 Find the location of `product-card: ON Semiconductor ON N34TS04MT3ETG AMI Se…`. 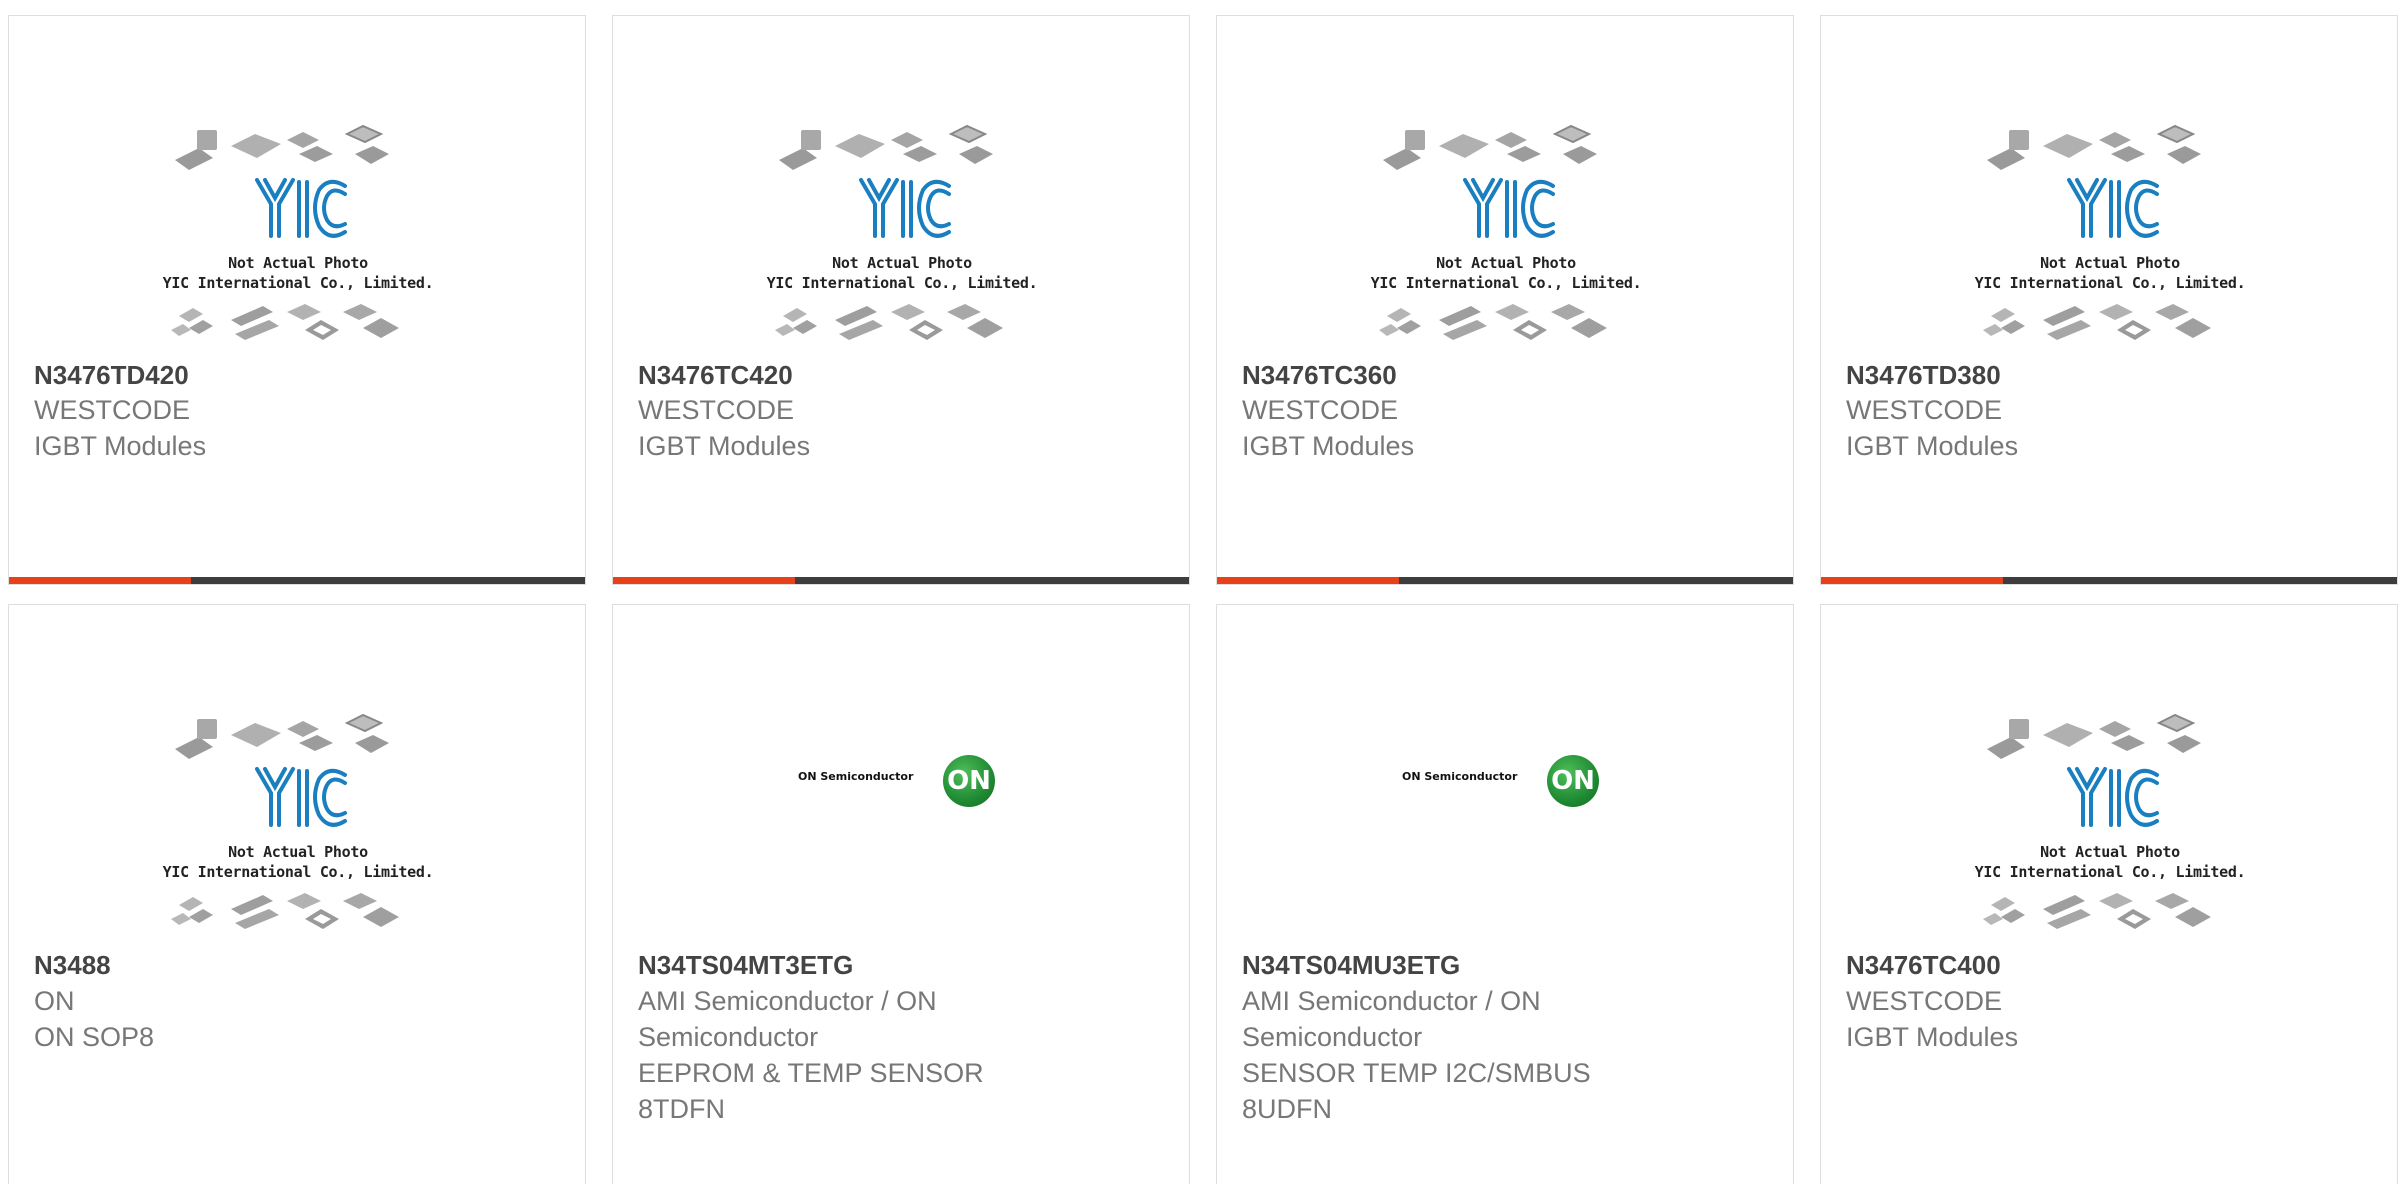

product-card: ON Semiconductor ON N34TS04MT3ETG AMI Se… is located at coordinates (901, 894).